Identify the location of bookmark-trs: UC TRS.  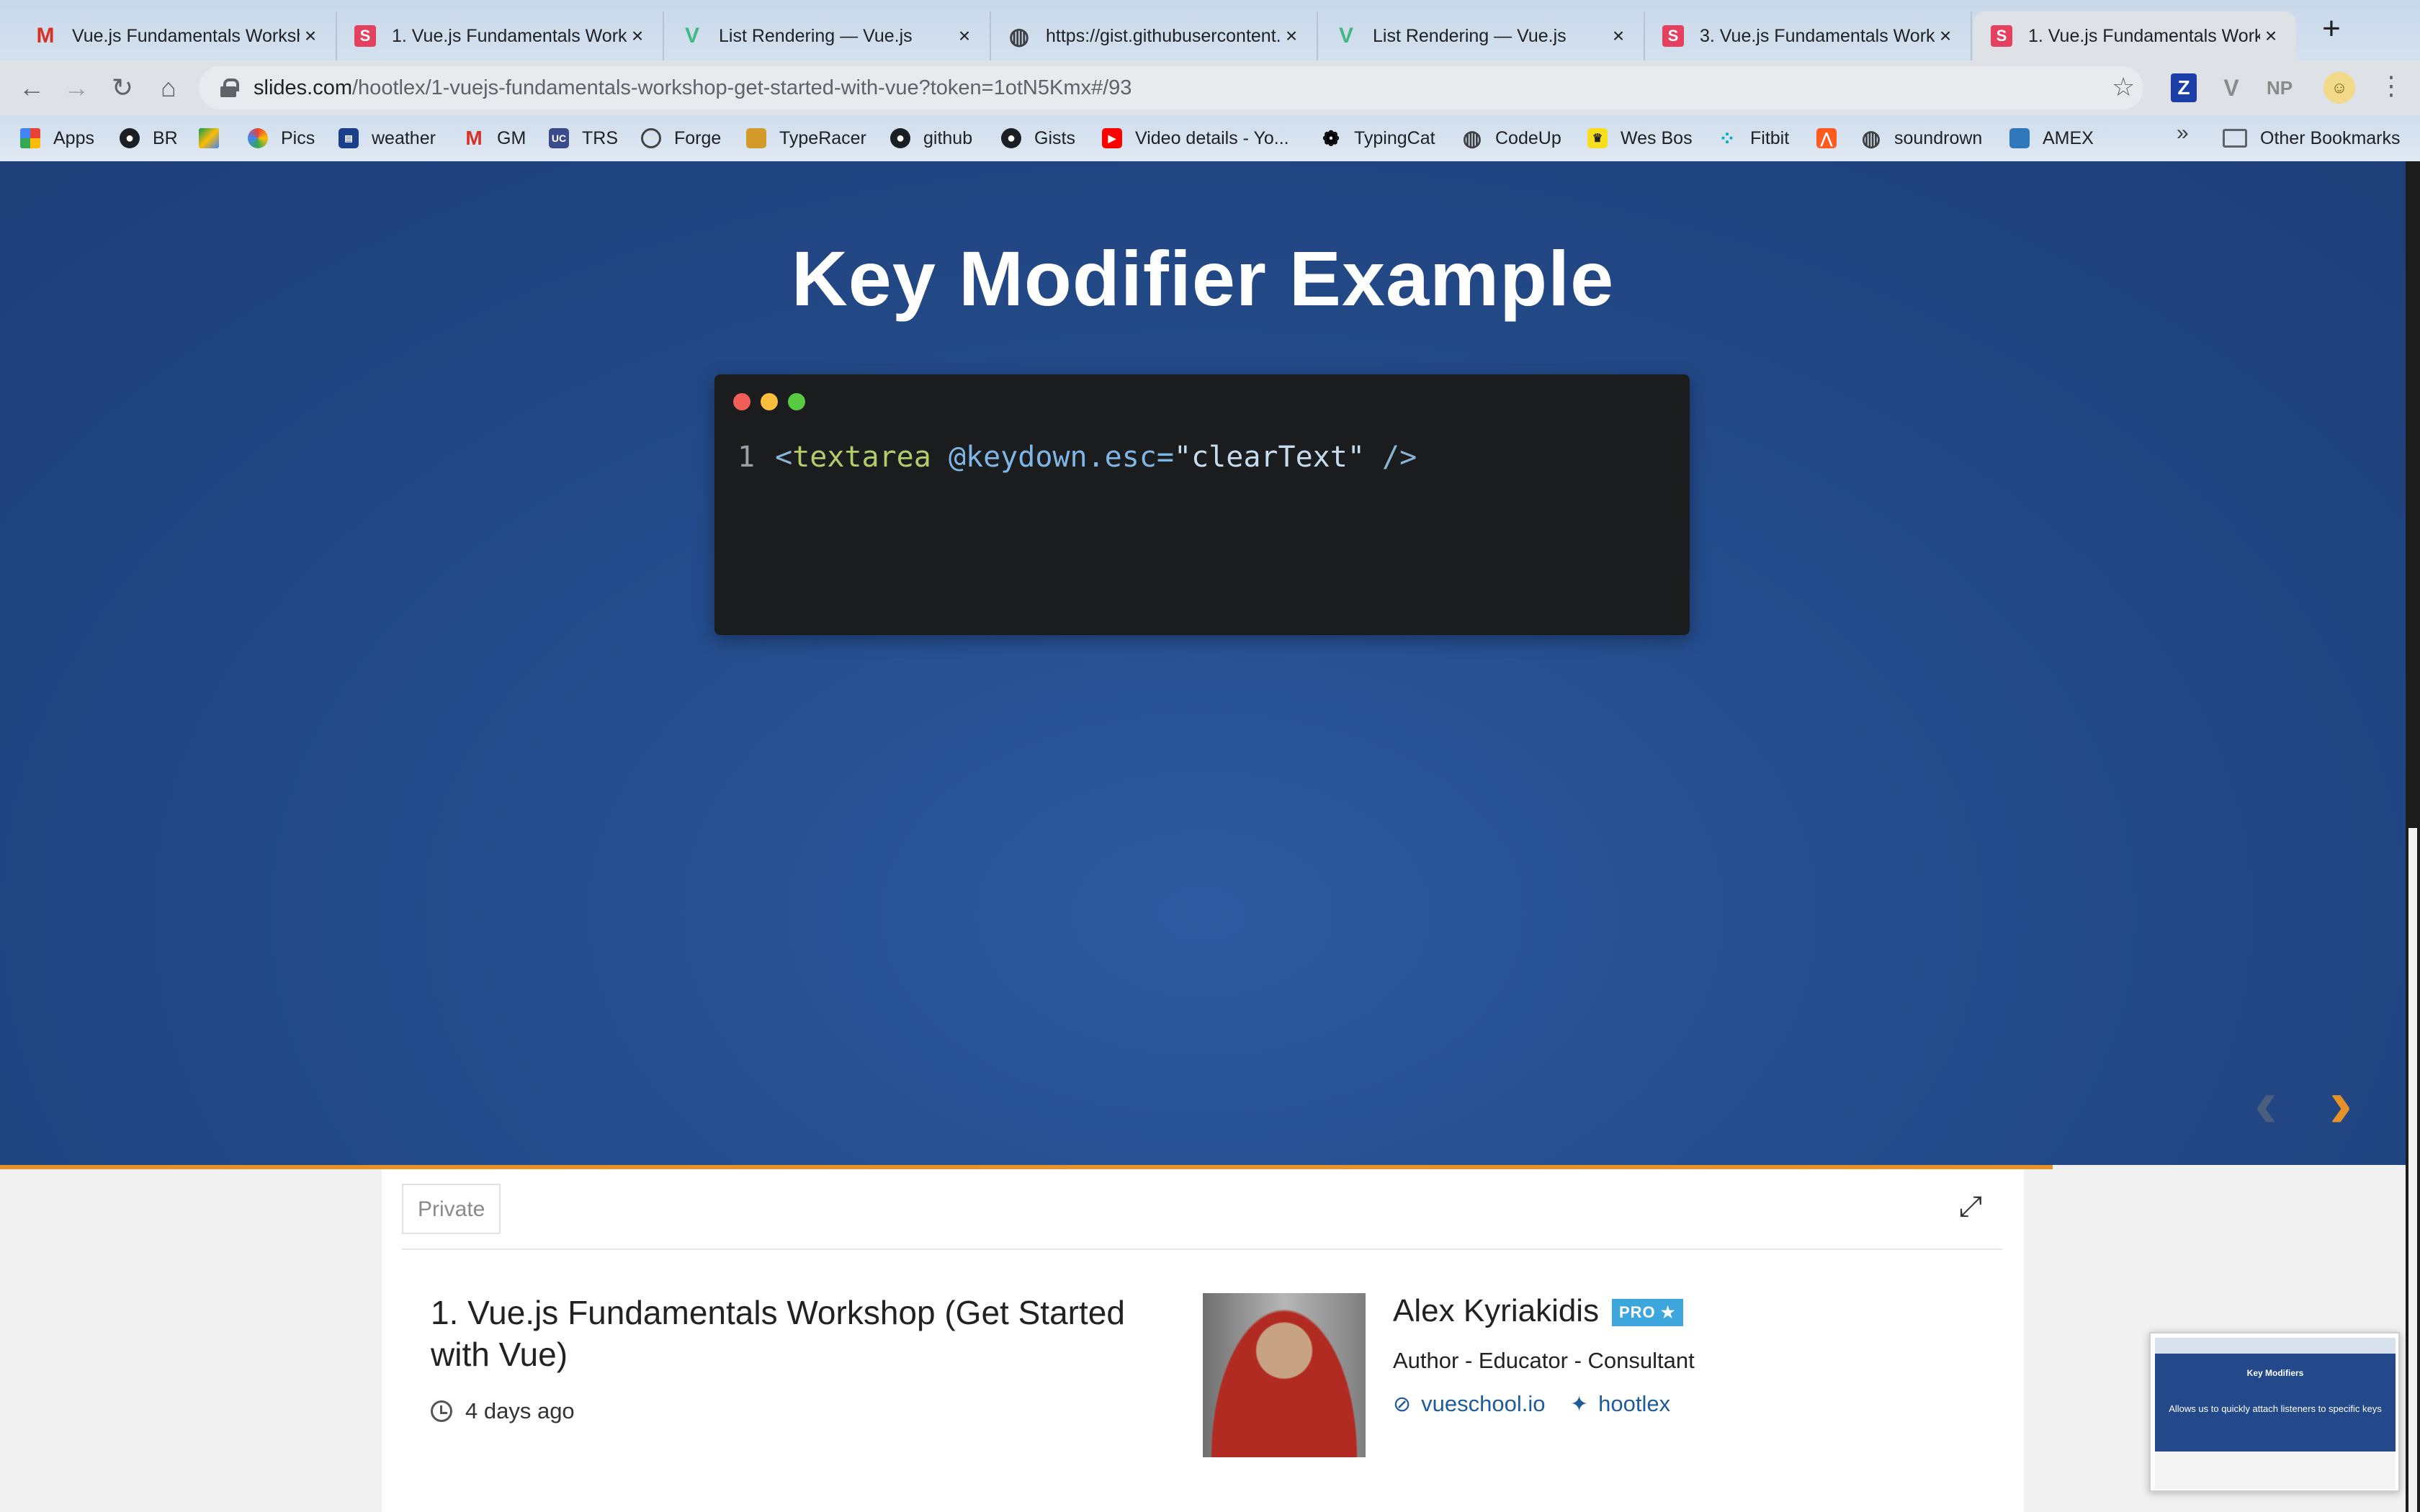
(583, 138).